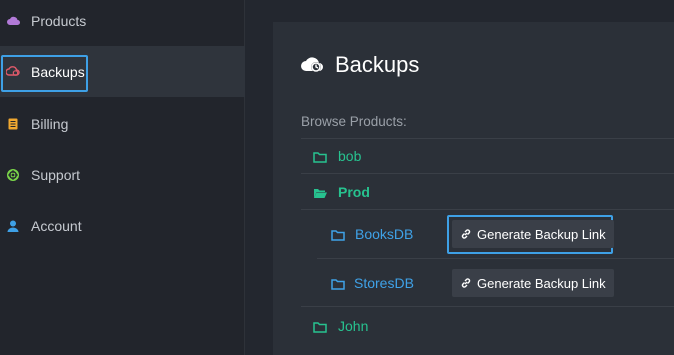 The height and width of the screenshot is (355, 674). Describe the element at coordinates (50, 123) in the screenshot. I see `sidebar-item-label: Billing` at that location.